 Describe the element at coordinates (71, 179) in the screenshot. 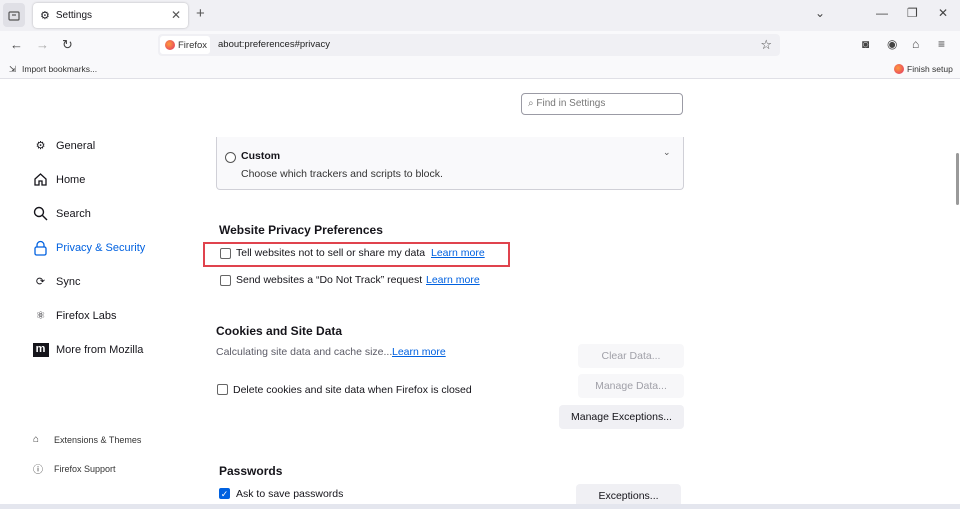

I see `sidebar-item-label: Home` at that location.